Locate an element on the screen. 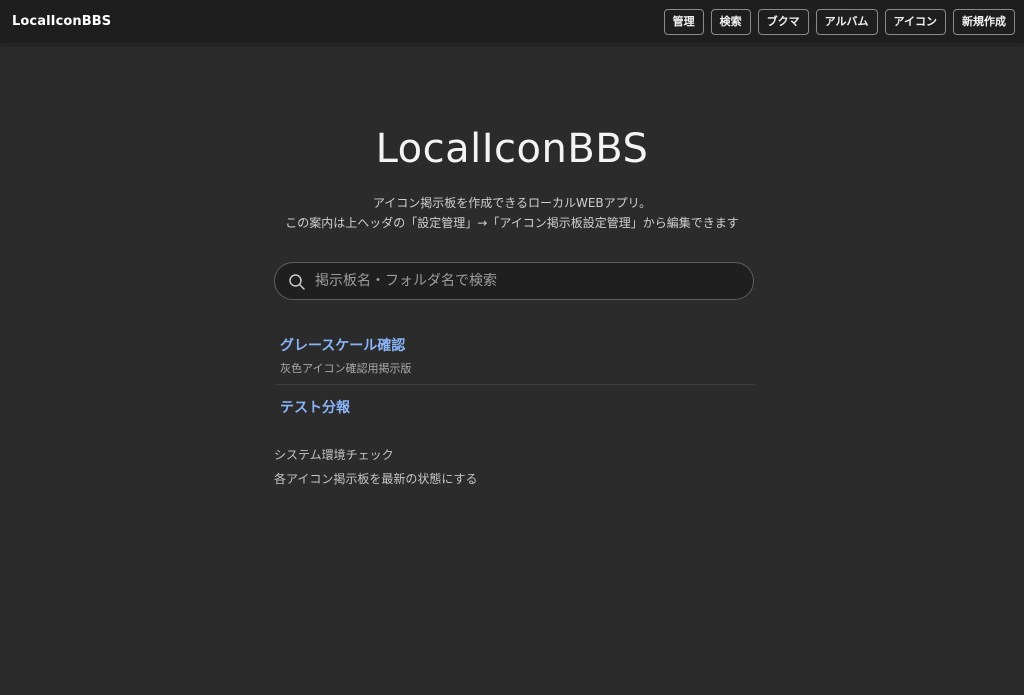  header-nav: 管理 検索 ブクマ アルバム アイコン 新規作成 is located at coordinates (839, 22).